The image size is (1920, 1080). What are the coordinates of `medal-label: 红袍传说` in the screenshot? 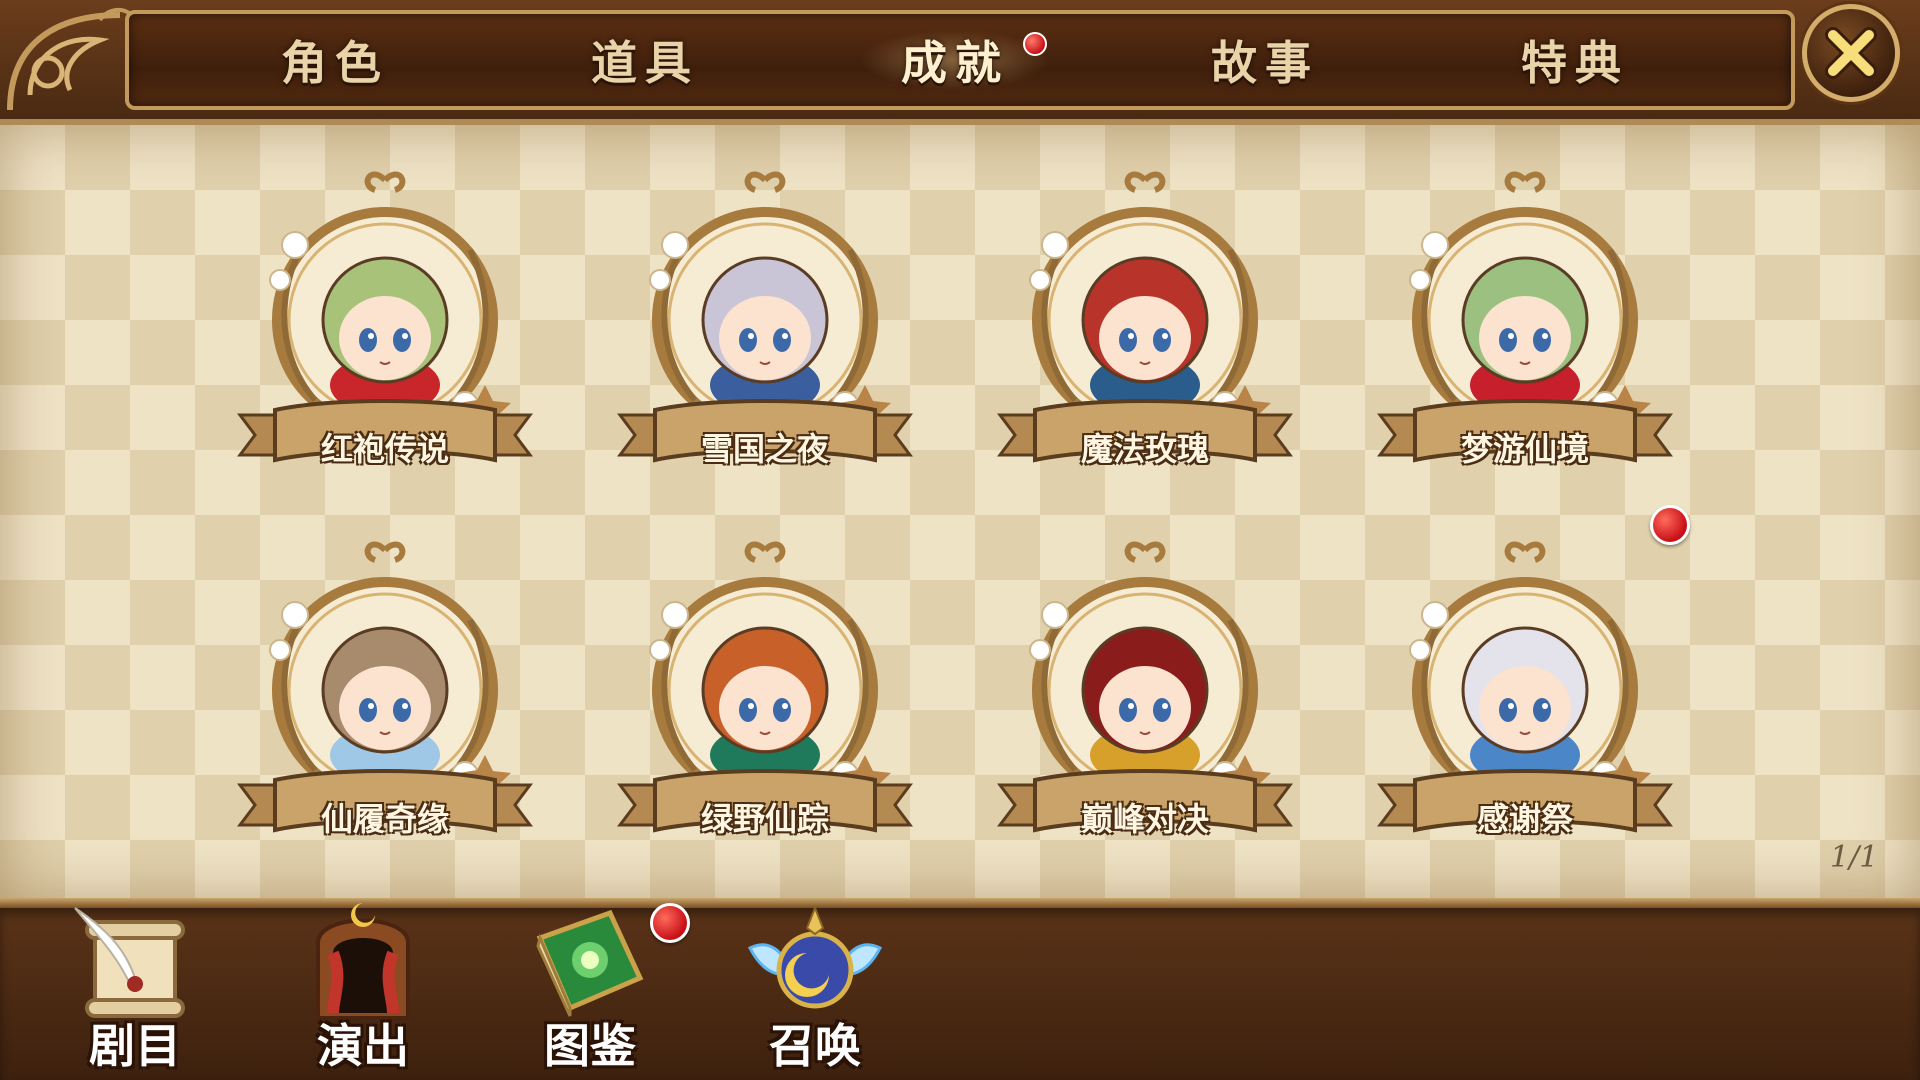 It's located at (384, 449).